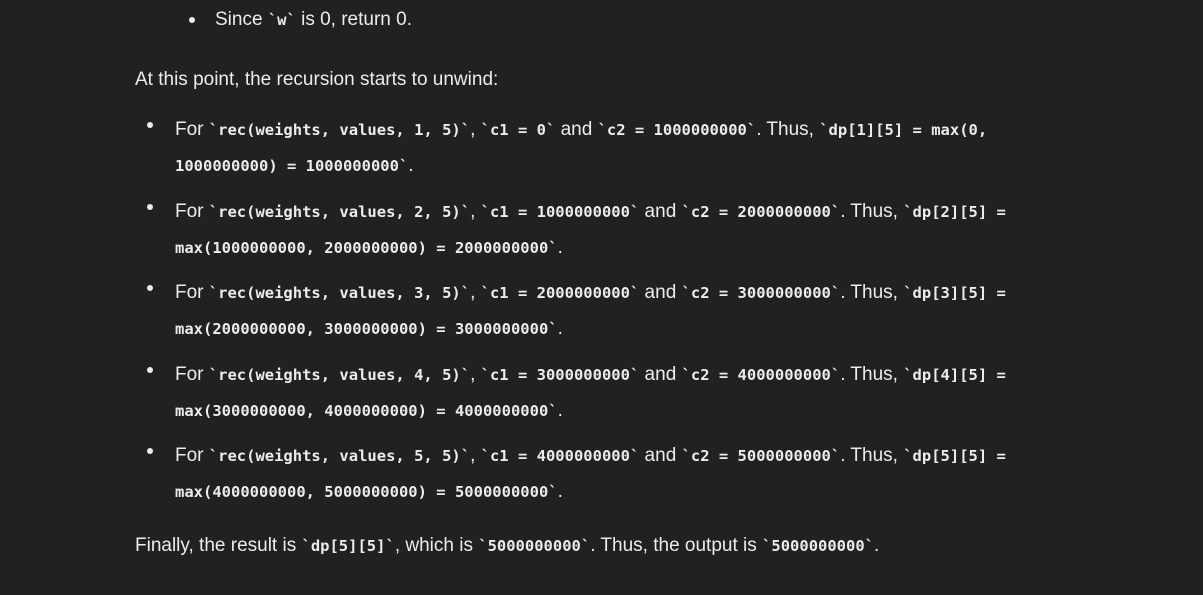  Describe the element at coordinates (560, 456) in the screenshot. I see `inline-code: `c1 = 4000000000`` at that location.